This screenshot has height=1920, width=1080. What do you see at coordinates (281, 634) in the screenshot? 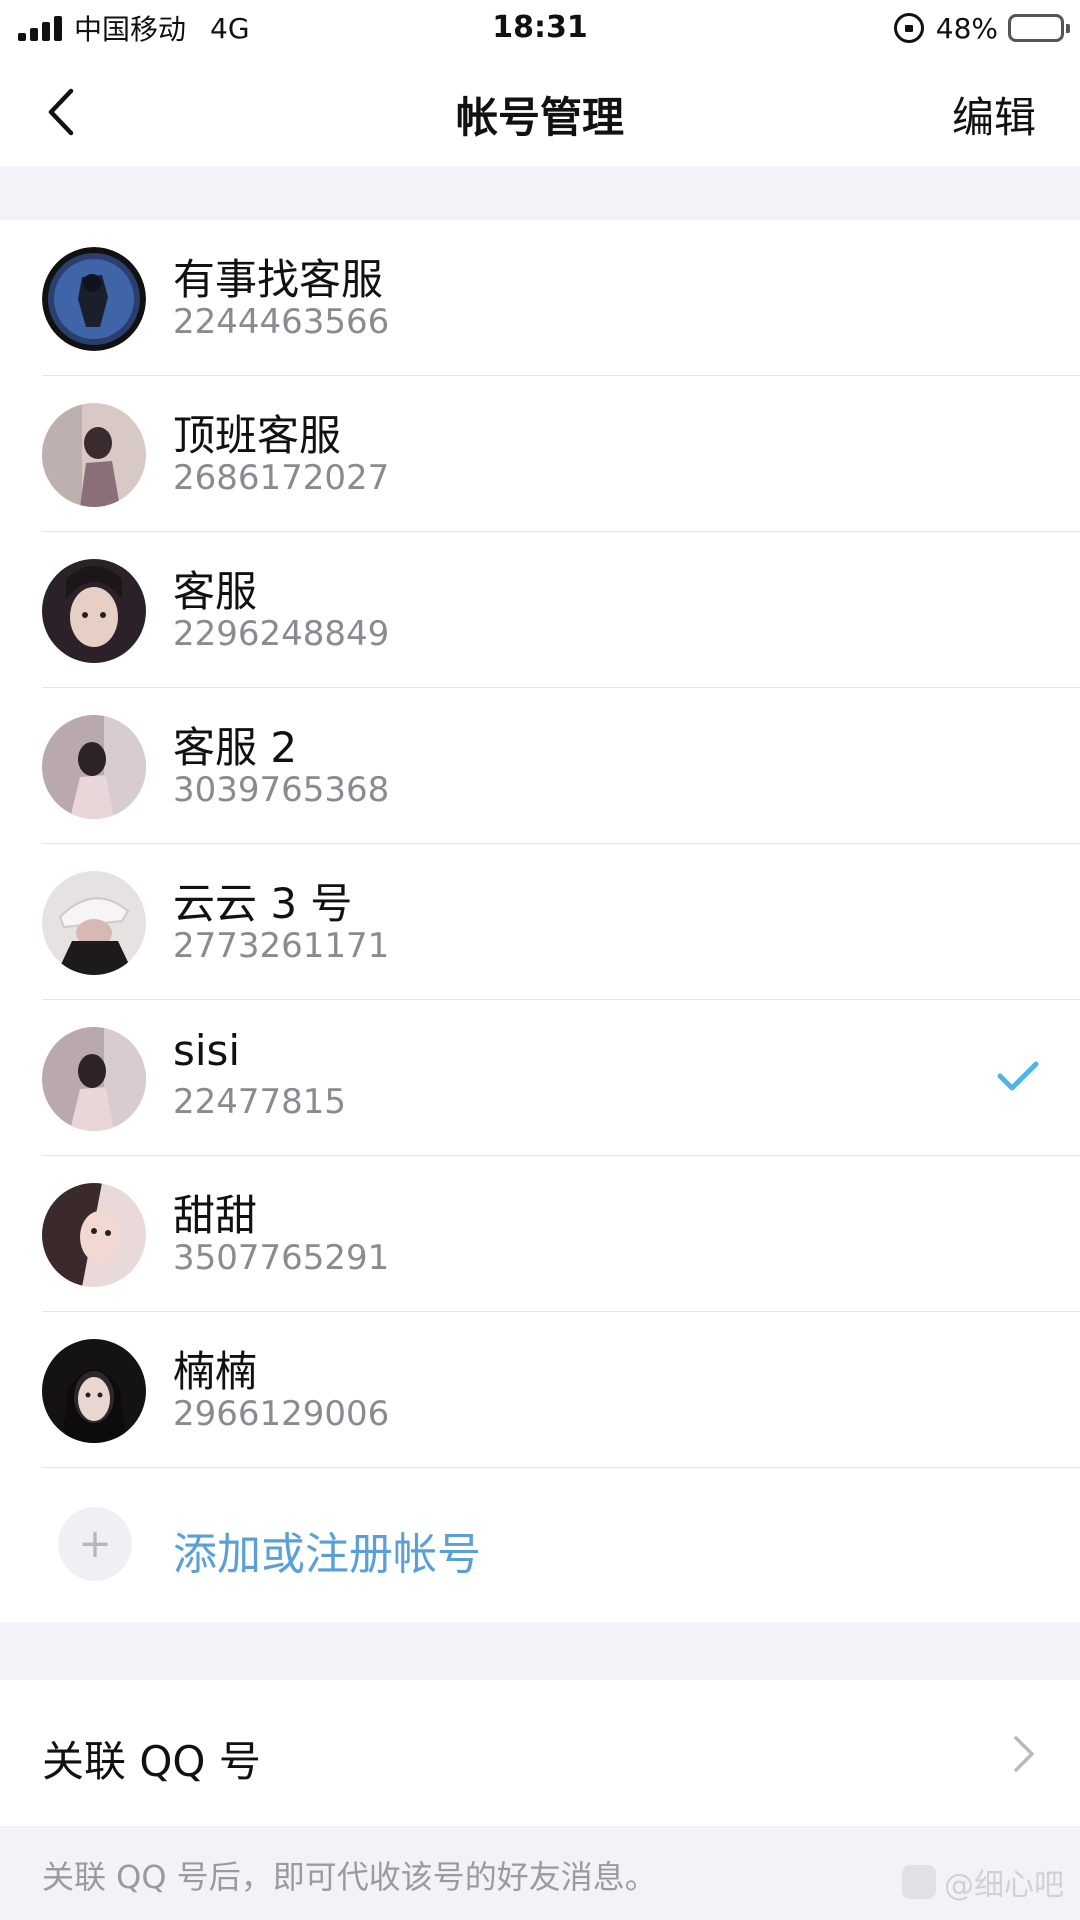
I see `account-id: 2296248849` at bounding box center [281, 634].